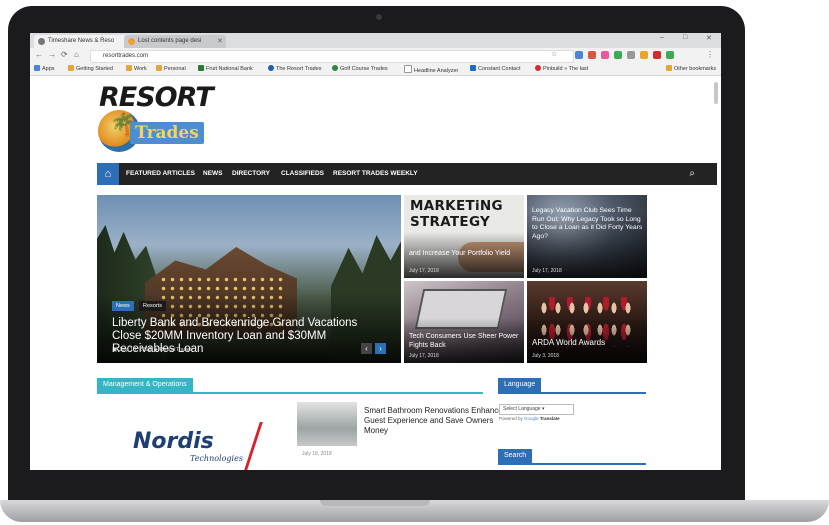  I want to click on nav-classifieds: CLASSIFIEDS, so click(302, 174).